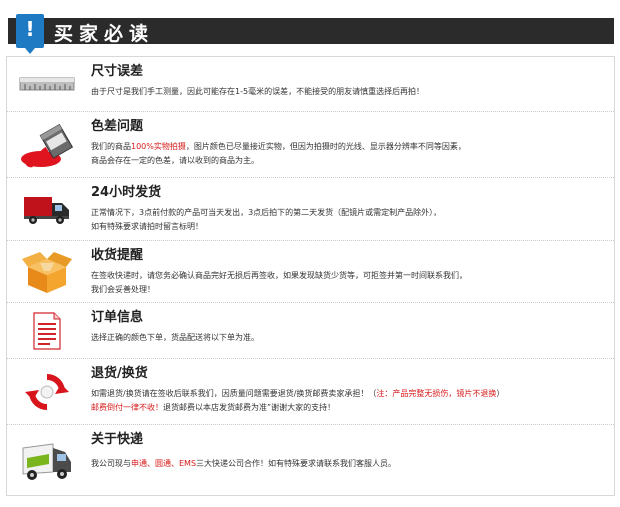  Describe the element at coordinates (117, 255) in the screenshot. I see `row-title: 收货提醒` at that location.